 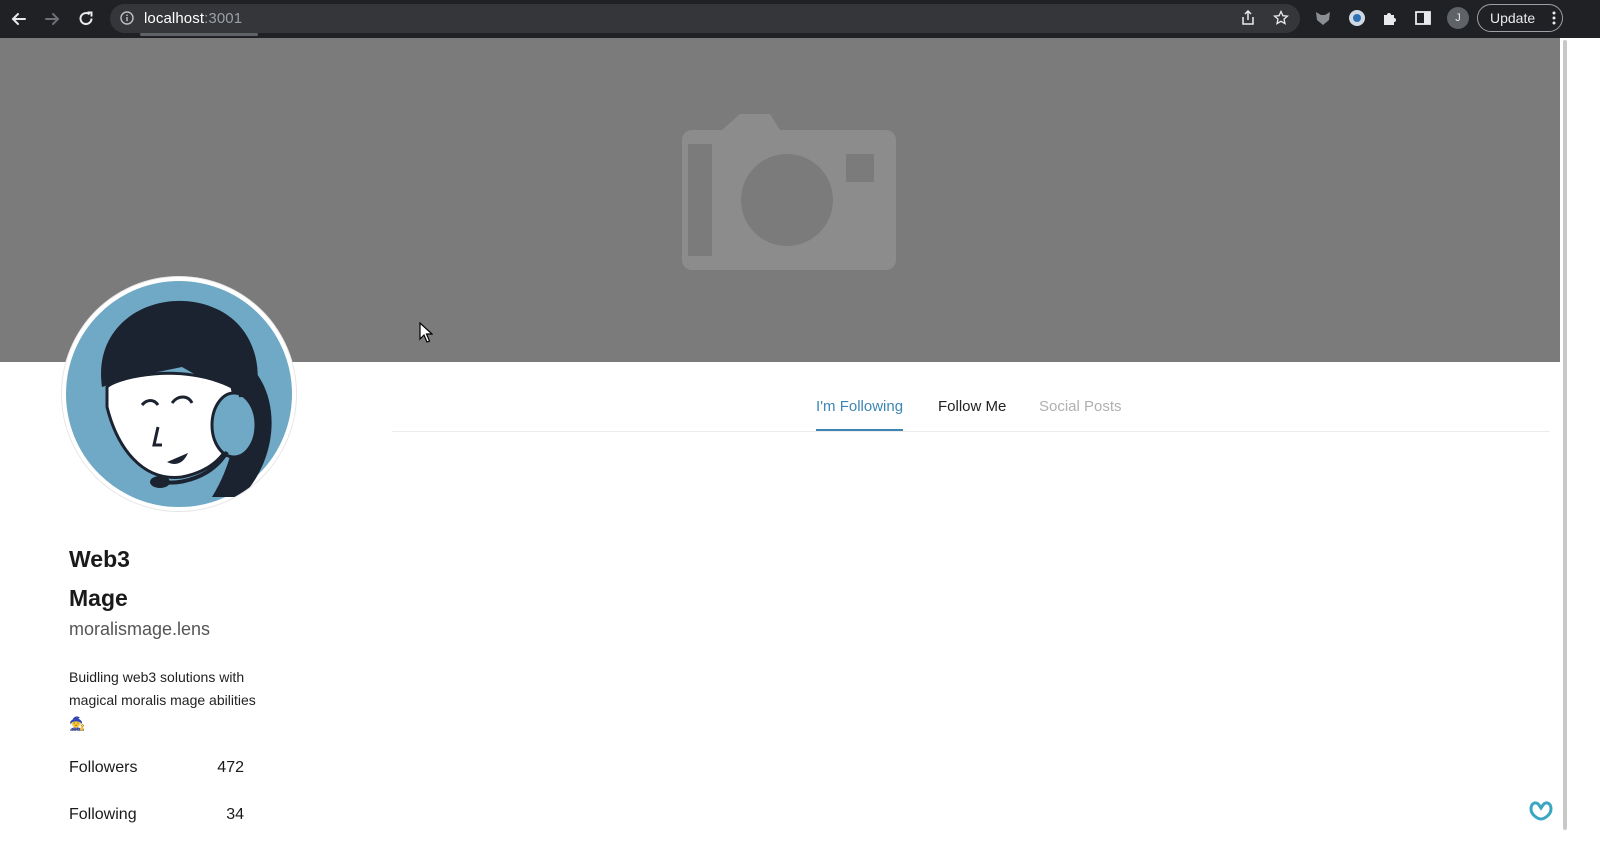 What do you see at coordinates (1357, 18) in the screenshot?
I see `extension-circle-icon` at bounding box center [1357, 18].